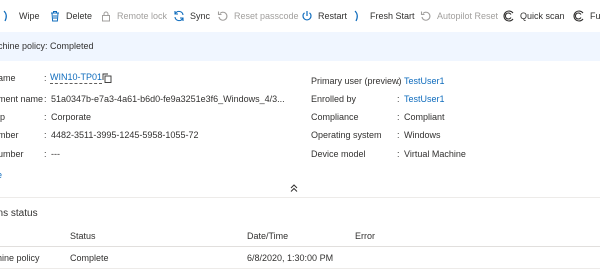 The width and height of the screenshot is (600, 280). What do you see at coordinates (3, 117) in the screenshot?
I see `ownership-label: ip` at bounding box center [3, 117].